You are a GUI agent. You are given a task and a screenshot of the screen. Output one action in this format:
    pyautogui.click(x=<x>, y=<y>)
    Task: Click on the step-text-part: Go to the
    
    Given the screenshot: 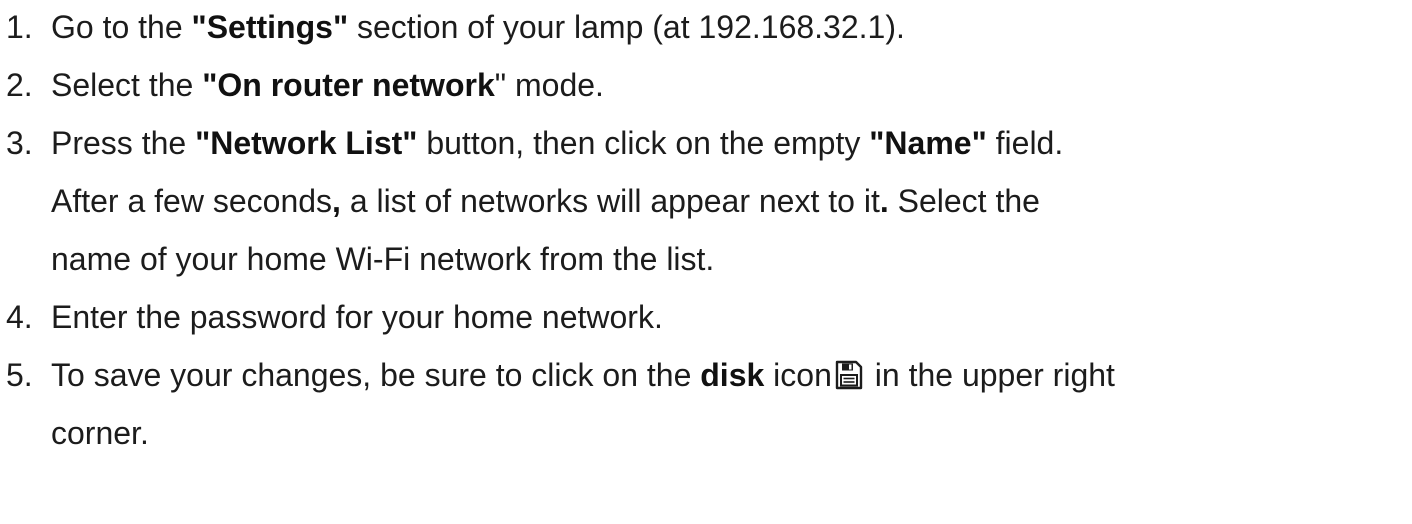 What is the action you would take?
    pyautogui.click(x=121, y=27)
    